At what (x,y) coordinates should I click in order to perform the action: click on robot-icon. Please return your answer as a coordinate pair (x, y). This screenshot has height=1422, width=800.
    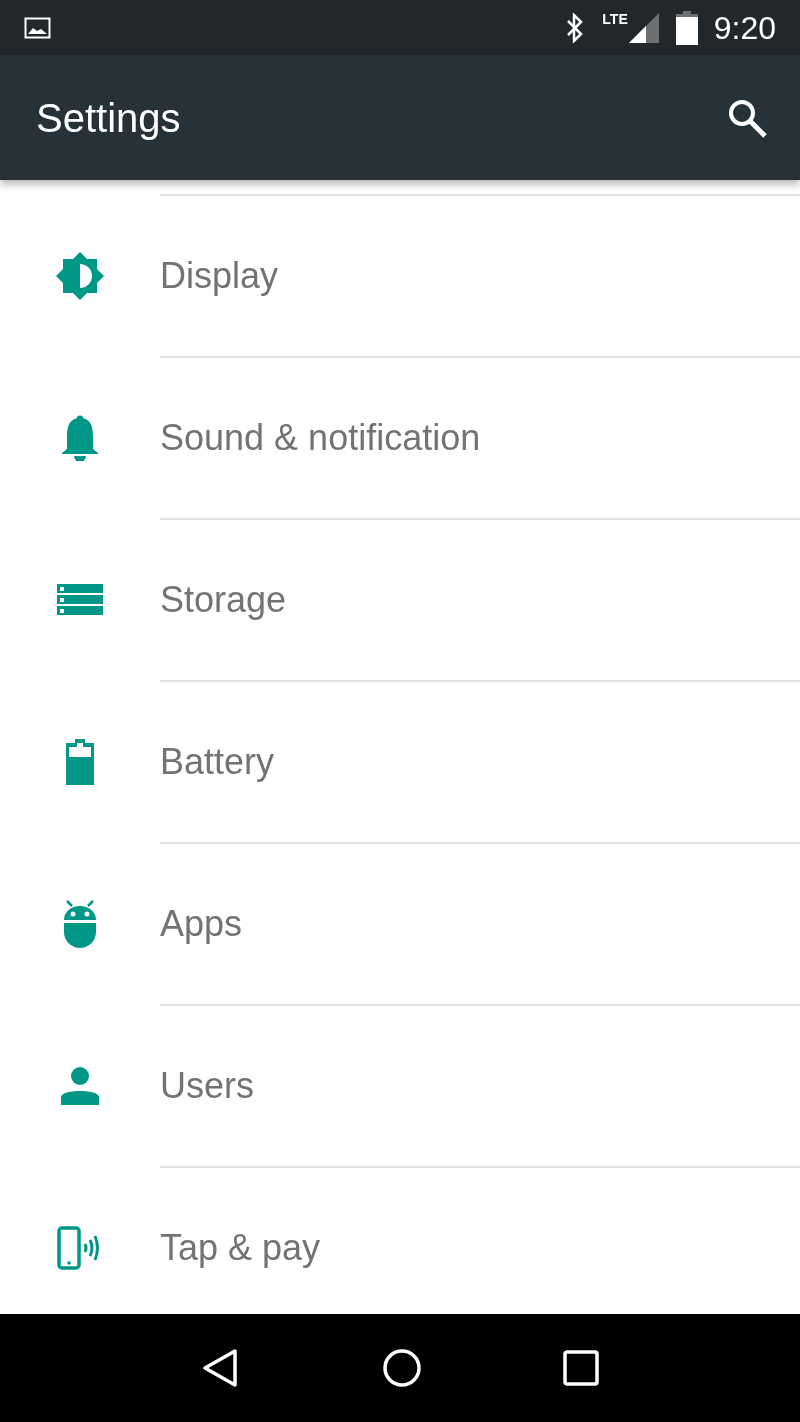
    Looking at the image, I should click on (80, 924).